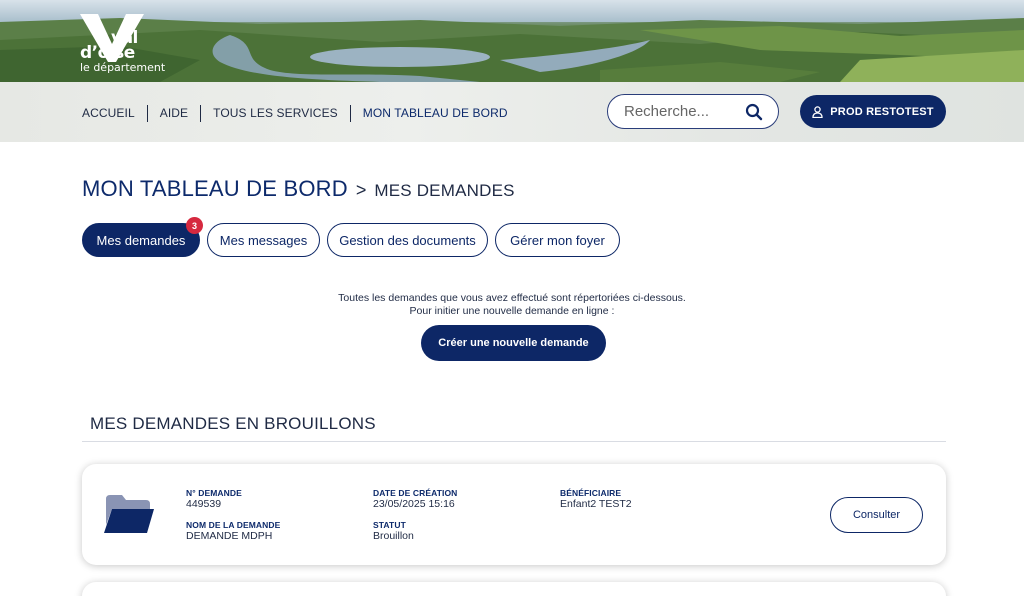 This screenshot has height=596, width=1024. Describe the element at coordinates (233, 525) in the screenshot. I see `request-name-label: NOM DE LA DEMANDE` at that location.